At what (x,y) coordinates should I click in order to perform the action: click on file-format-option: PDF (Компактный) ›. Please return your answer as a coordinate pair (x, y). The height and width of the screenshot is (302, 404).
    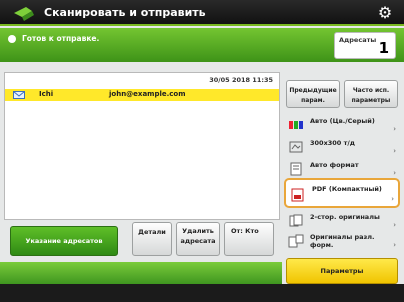
    Looking at the image, I should click on (342, 193).